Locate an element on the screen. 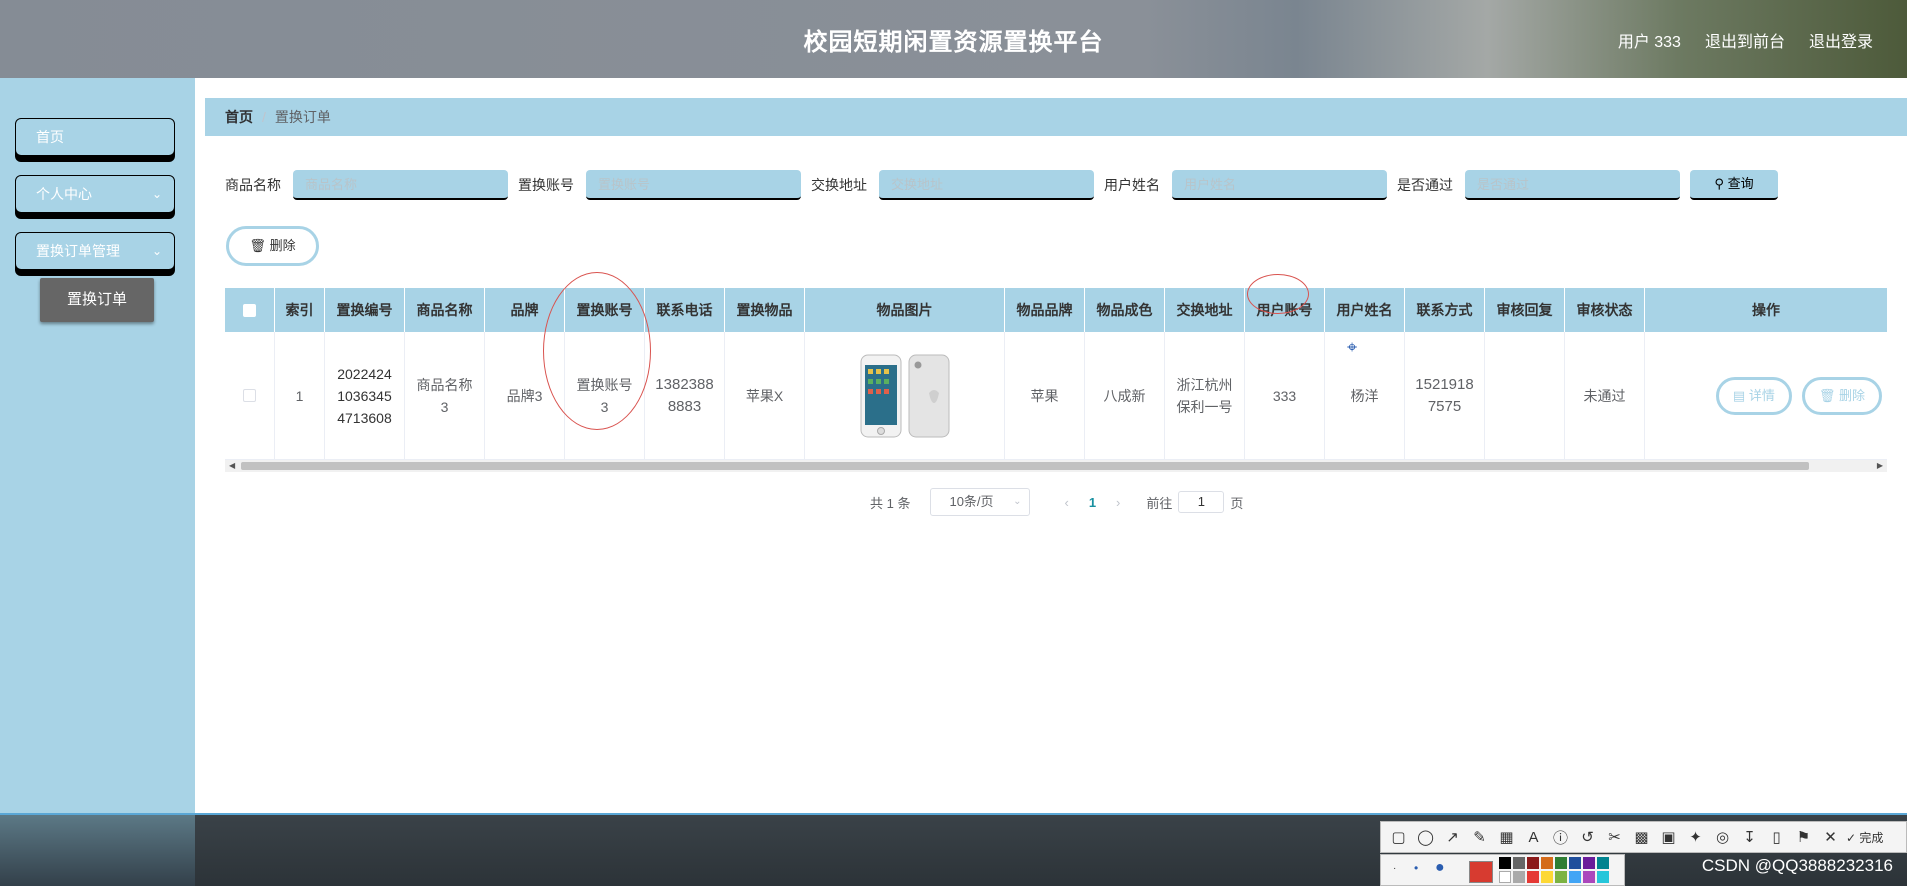 This screenshot has height=886, width=1907. detail-button: ▤ 详情 is located at coordinates (1753, 395).